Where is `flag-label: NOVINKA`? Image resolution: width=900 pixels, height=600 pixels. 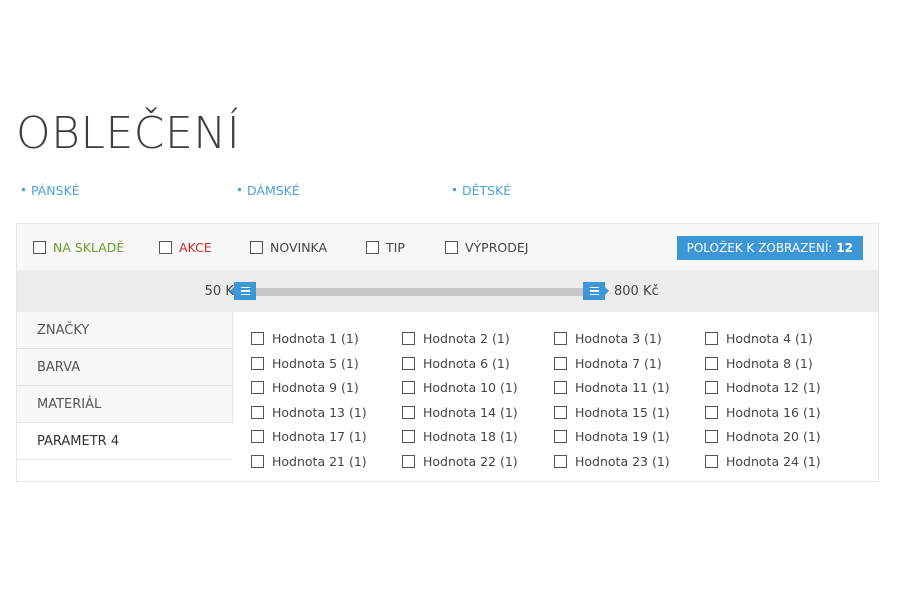
flag-label: NOVINKA is located at coordinates (299, 247).